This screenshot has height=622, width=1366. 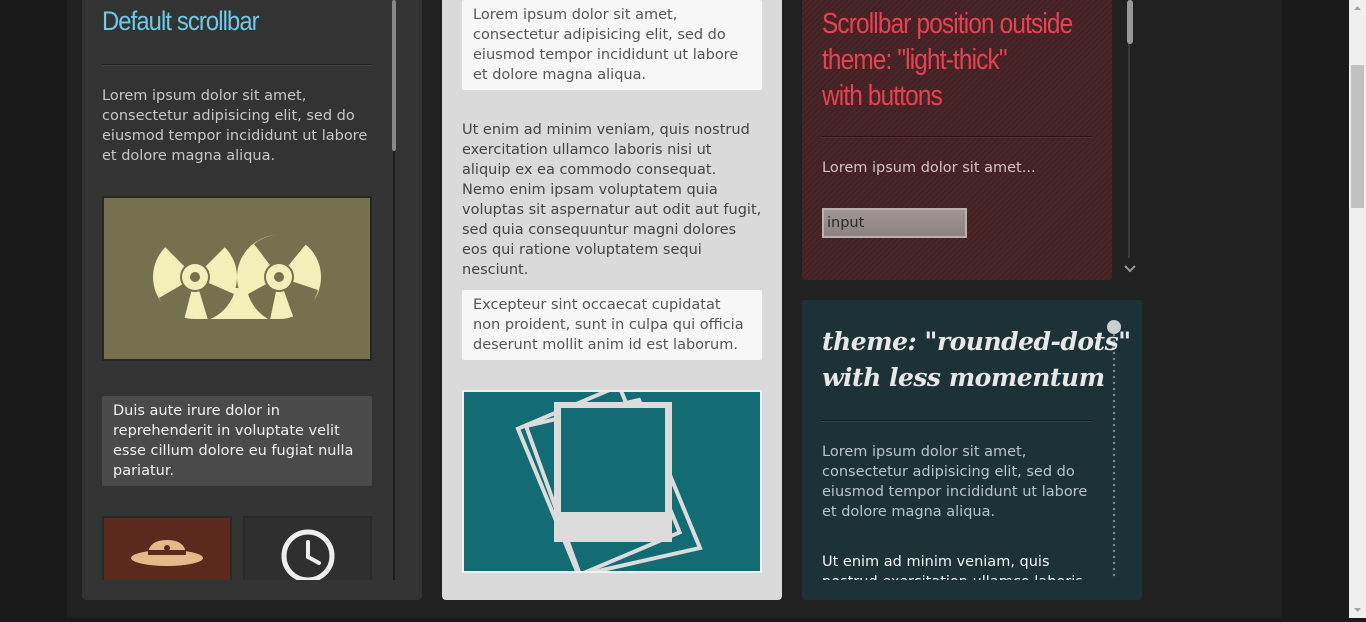 What do you see at coordinates (947, 24) in the screenshot?
I see `title-line: Scrollbar position outside` at bounding box center [947, 24].